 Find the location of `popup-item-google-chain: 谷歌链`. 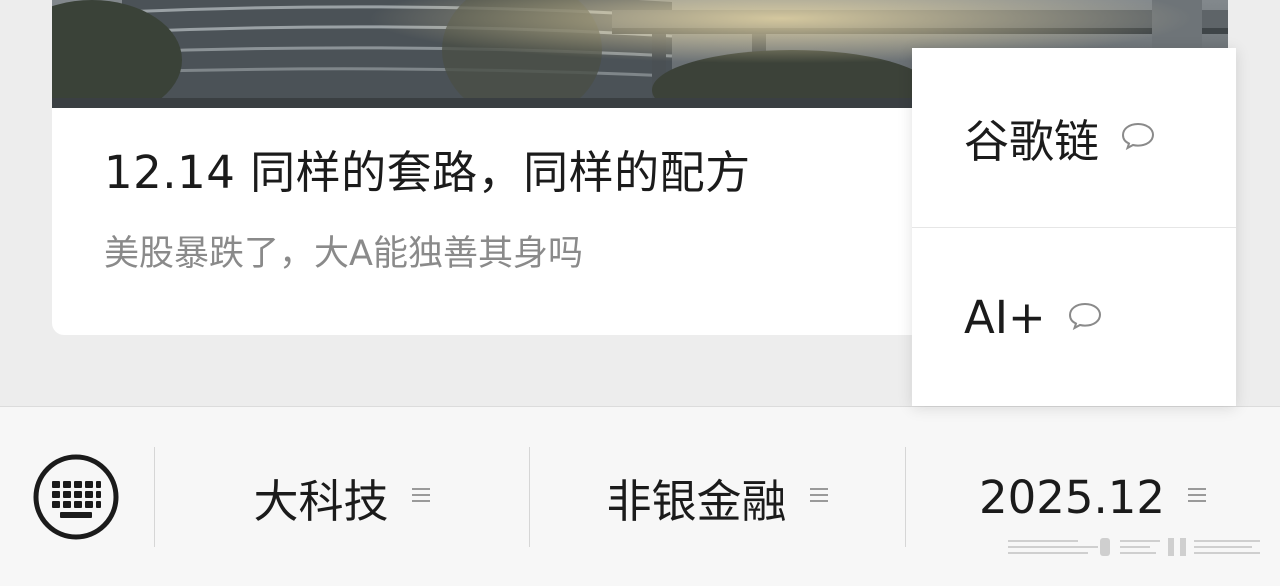

popup-item-google-chain: 谷歌链 is located at coordinates (1074, 137).